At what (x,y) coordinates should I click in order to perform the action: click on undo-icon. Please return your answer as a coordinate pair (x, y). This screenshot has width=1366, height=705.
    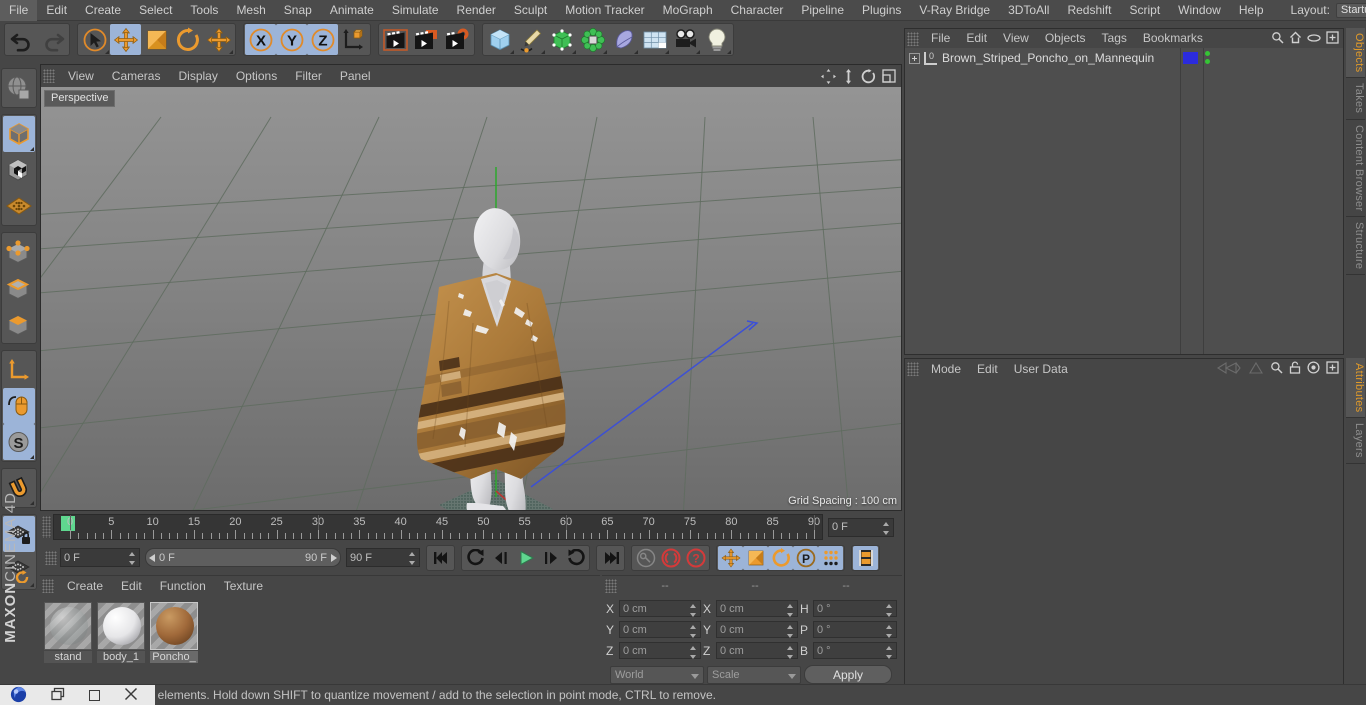
    Looking at the image, I should click on (21, 39).